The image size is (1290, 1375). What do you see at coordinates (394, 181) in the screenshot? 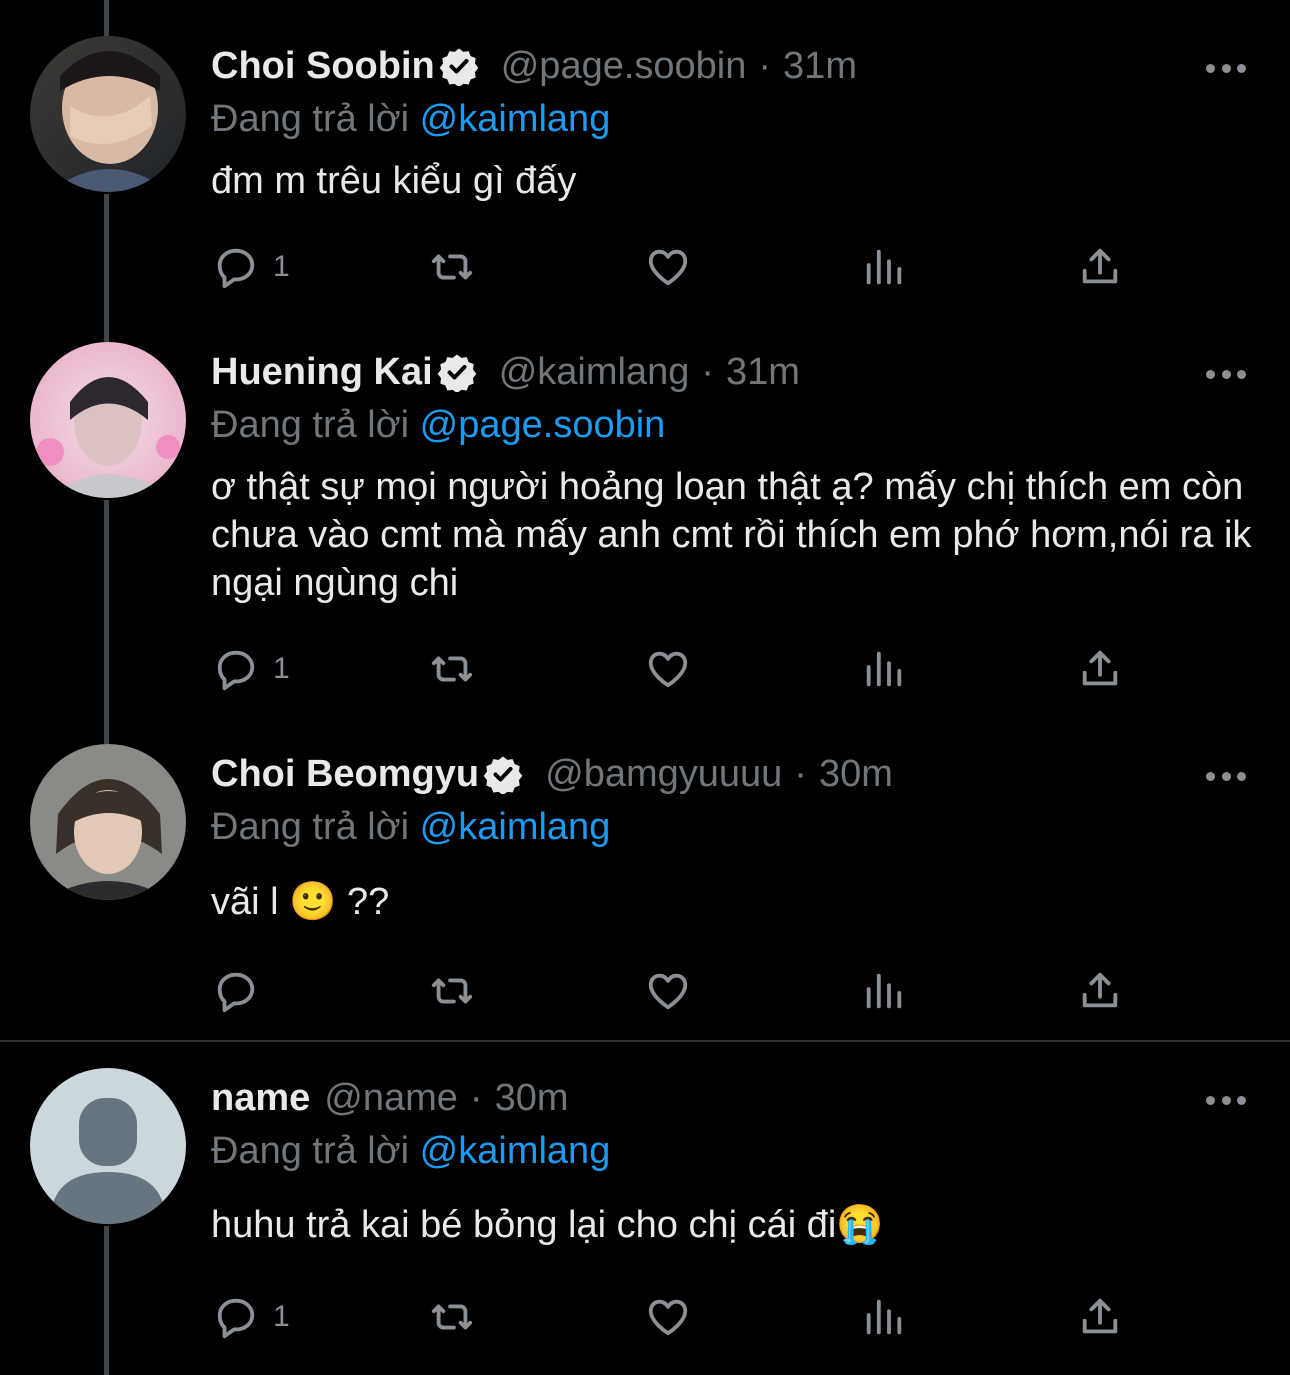
I see `tweet-text: đm m trêu kiểu gì đấy` at bounding box center [394, 181].